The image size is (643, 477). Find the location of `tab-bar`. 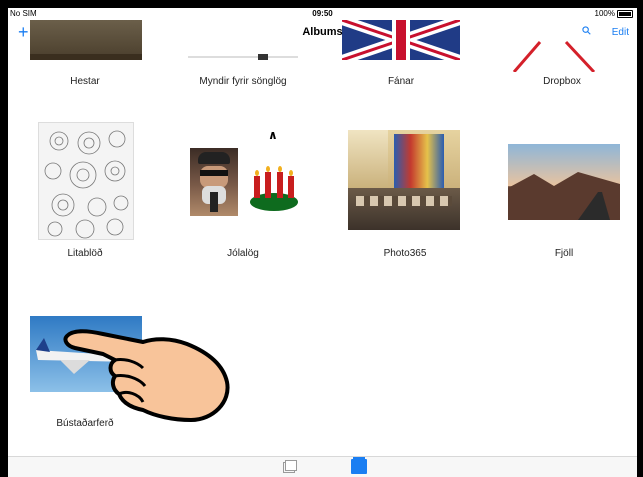

tab-bar is located at coordinates (322, 466).